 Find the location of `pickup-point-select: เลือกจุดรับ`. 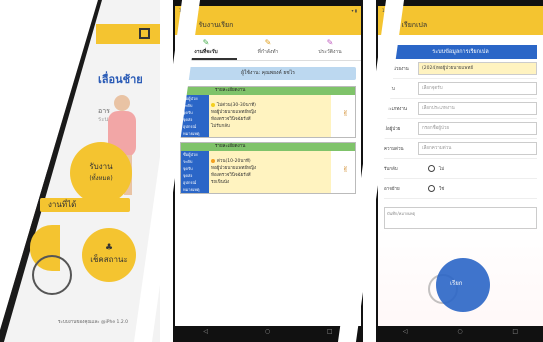

pickup-point-select: เลือกจุดรับ is located at coordinates (477, 88).